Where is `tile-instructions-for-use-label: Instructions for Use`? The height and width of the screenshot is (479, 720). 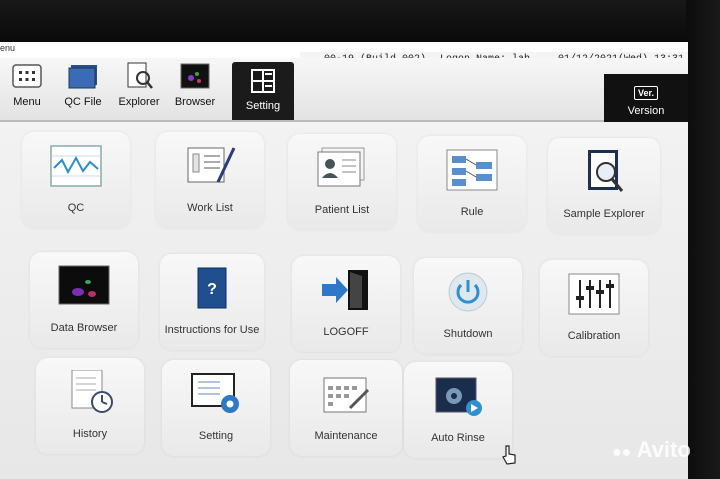
tile-instructions-for-use-label: Instructions for Use is located at coordinates (212, 330).